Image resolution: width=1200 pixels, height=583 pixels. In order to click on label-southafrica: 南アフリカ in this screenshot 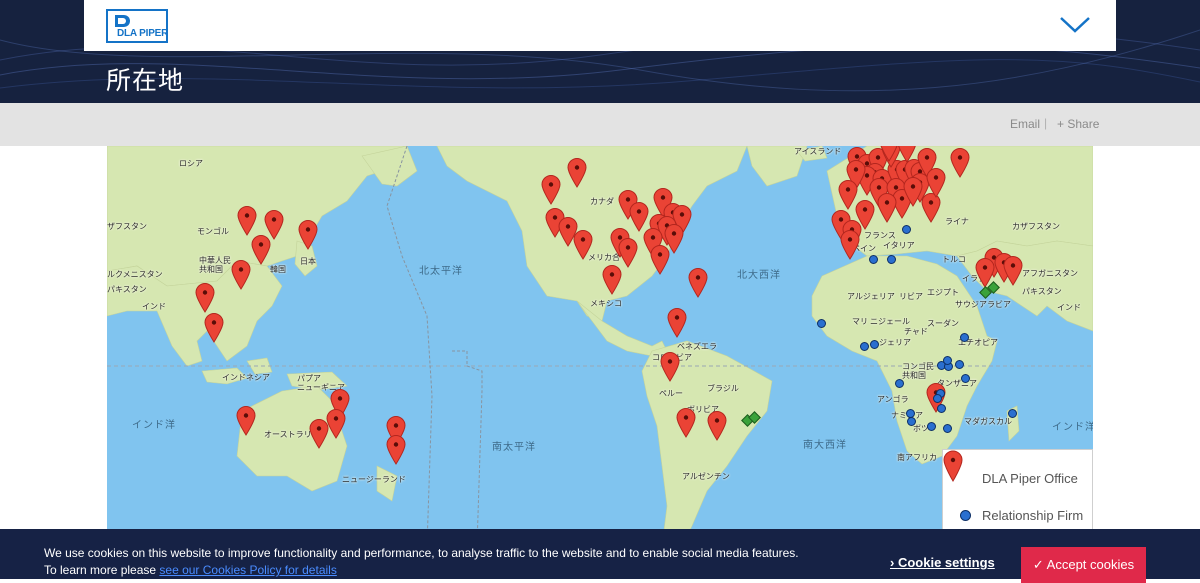, I will do `click(917, 457)`.